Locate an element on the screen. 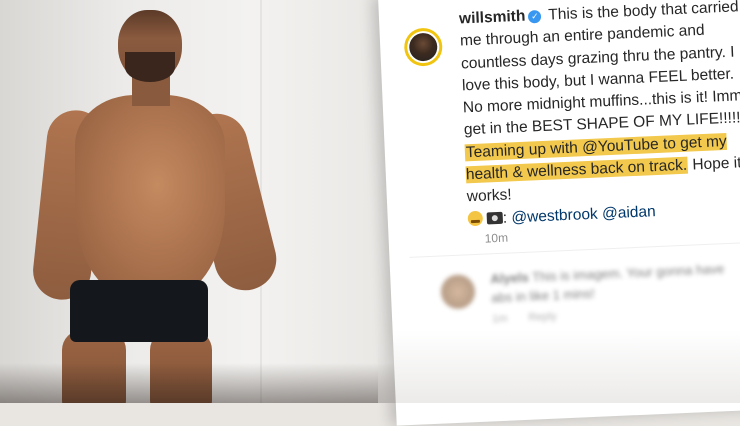 The width and height of the screenshot is (740, 426). photo-credit-prefix: : is located at coordinates (505, 218).